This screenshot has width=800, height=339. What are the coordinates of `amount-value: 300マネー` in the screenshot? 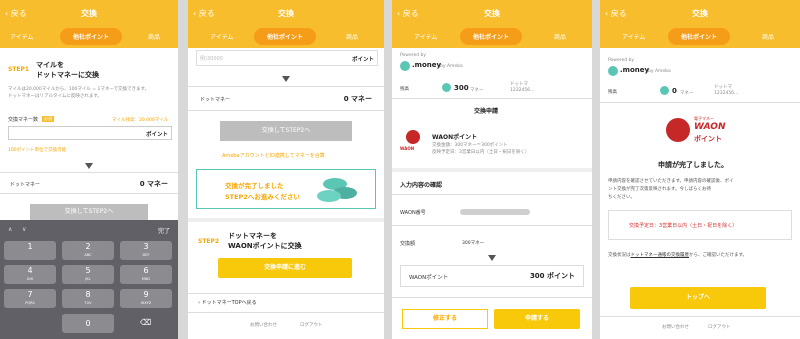 It's located at (473, 243).